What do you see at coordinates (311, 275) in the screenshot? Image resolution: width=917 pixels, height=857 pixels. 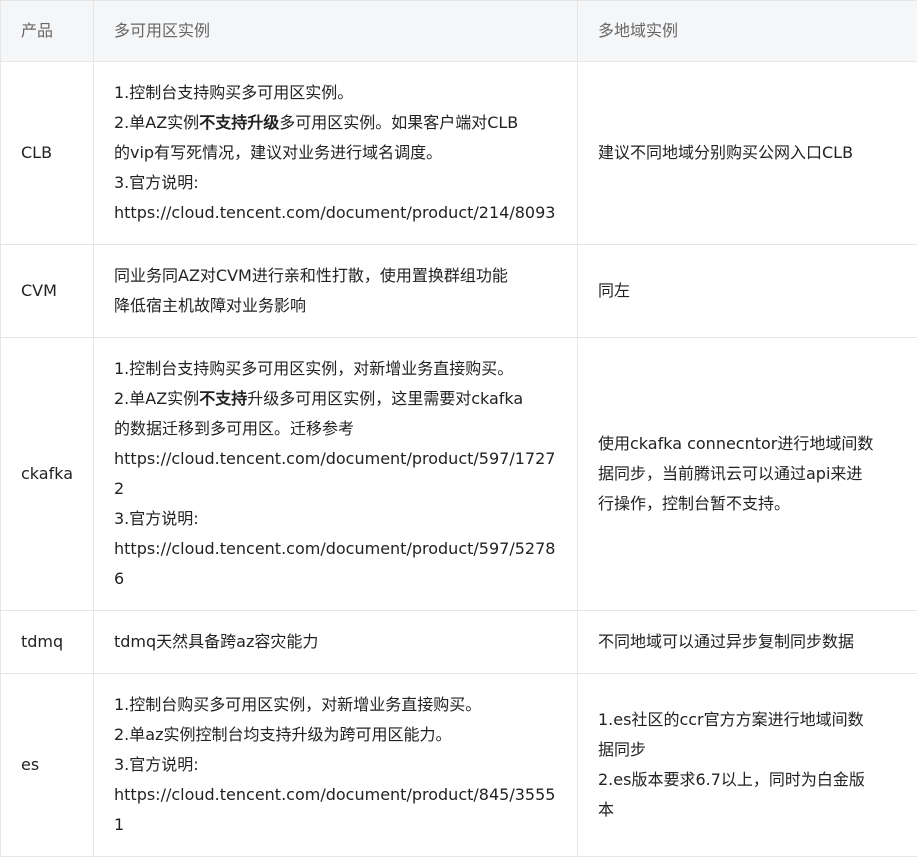 I see `line-text: 同业务同AZ对CVM进行亲和性打散，使用置换群组功能` at bounding box center [311, 275].